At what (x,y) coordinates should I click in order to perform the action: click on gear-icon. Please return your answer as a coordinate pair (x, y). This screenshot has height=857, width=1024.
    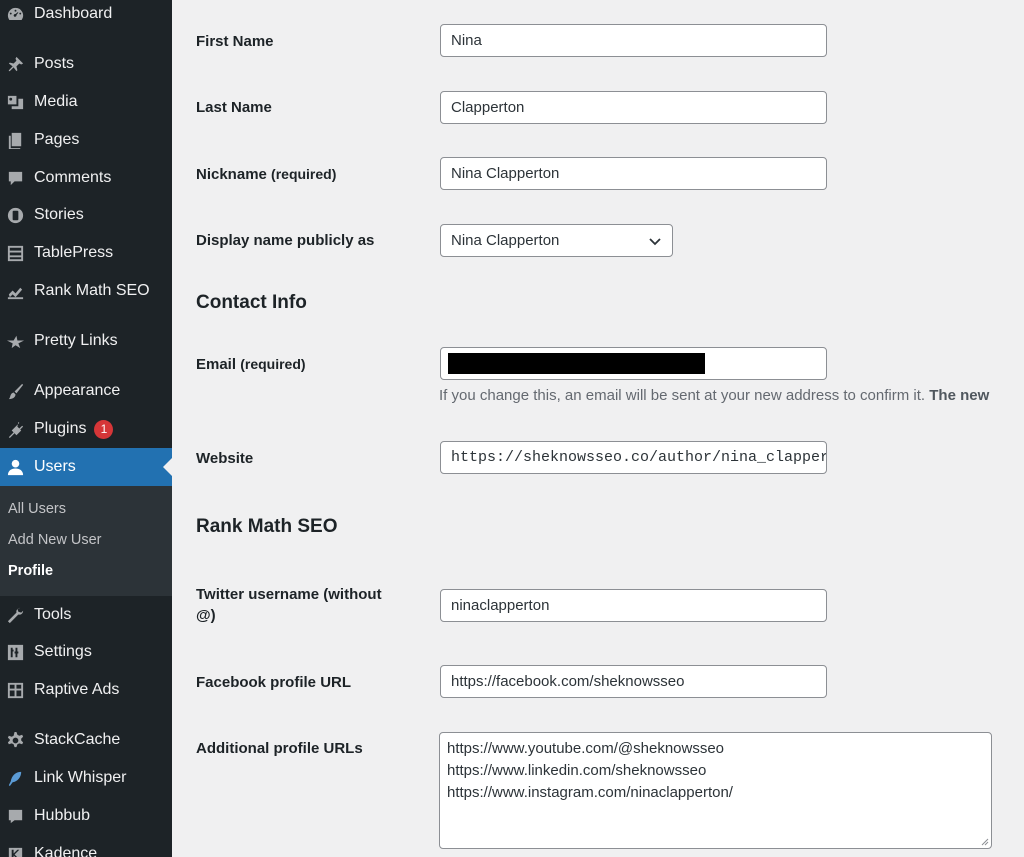
    Looking at the image, I should click on (15, 740).